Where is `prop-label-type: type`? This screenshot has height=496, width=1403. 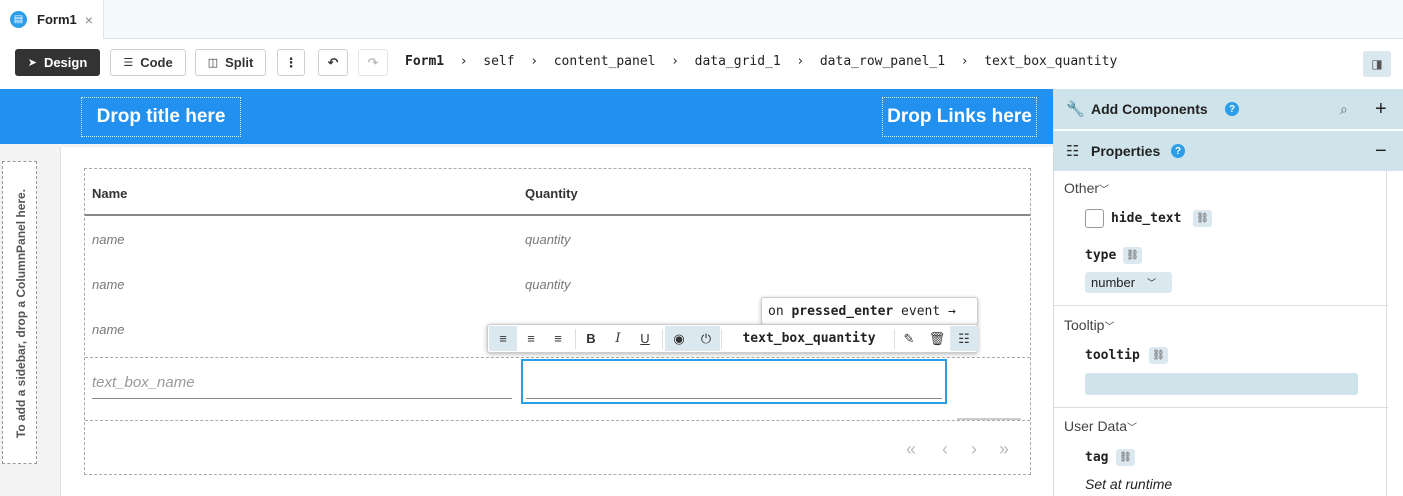 prop-label-type: type is located at coordinates (1101, 255).